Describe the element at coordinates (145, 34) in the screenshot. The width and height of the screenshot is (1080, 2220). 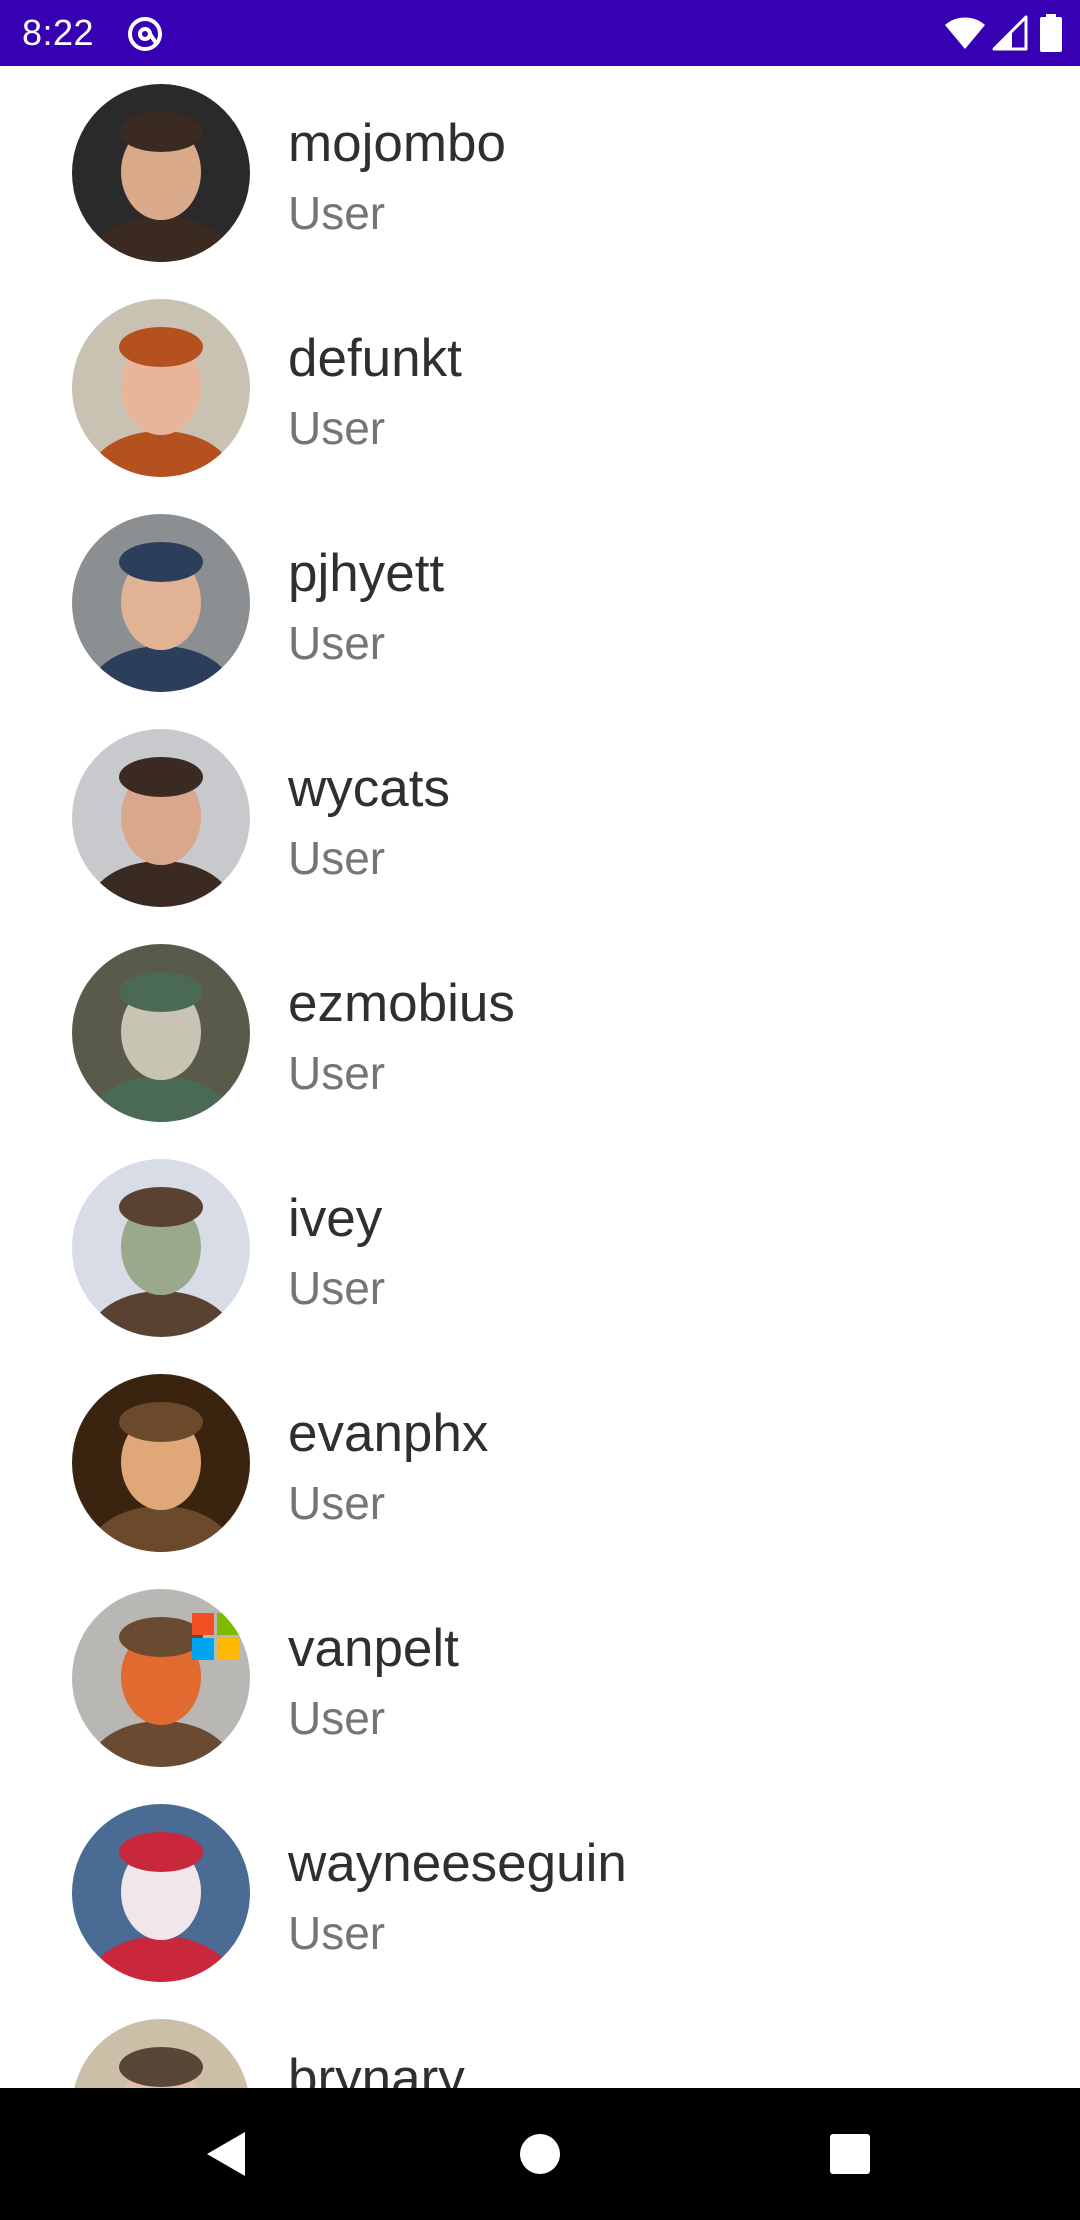
I see `at-sign-icon` at that location.